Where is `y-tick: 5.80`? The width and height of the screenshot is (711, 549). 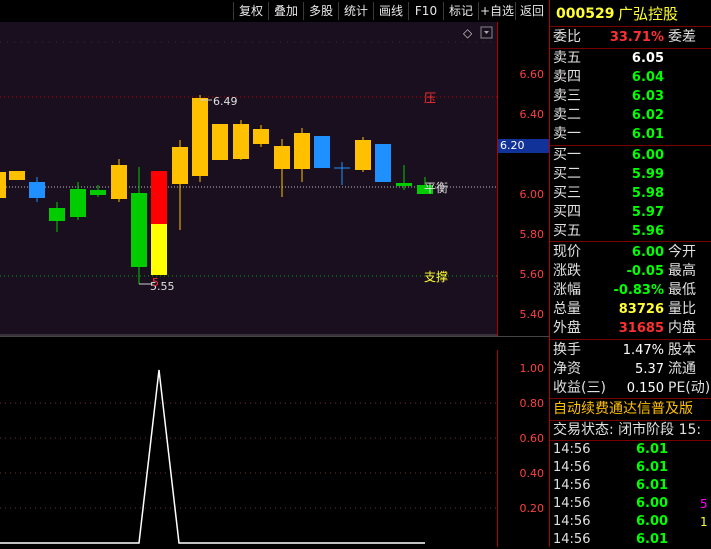
y-tick: 5.80 is located at coordinates (532, 234).